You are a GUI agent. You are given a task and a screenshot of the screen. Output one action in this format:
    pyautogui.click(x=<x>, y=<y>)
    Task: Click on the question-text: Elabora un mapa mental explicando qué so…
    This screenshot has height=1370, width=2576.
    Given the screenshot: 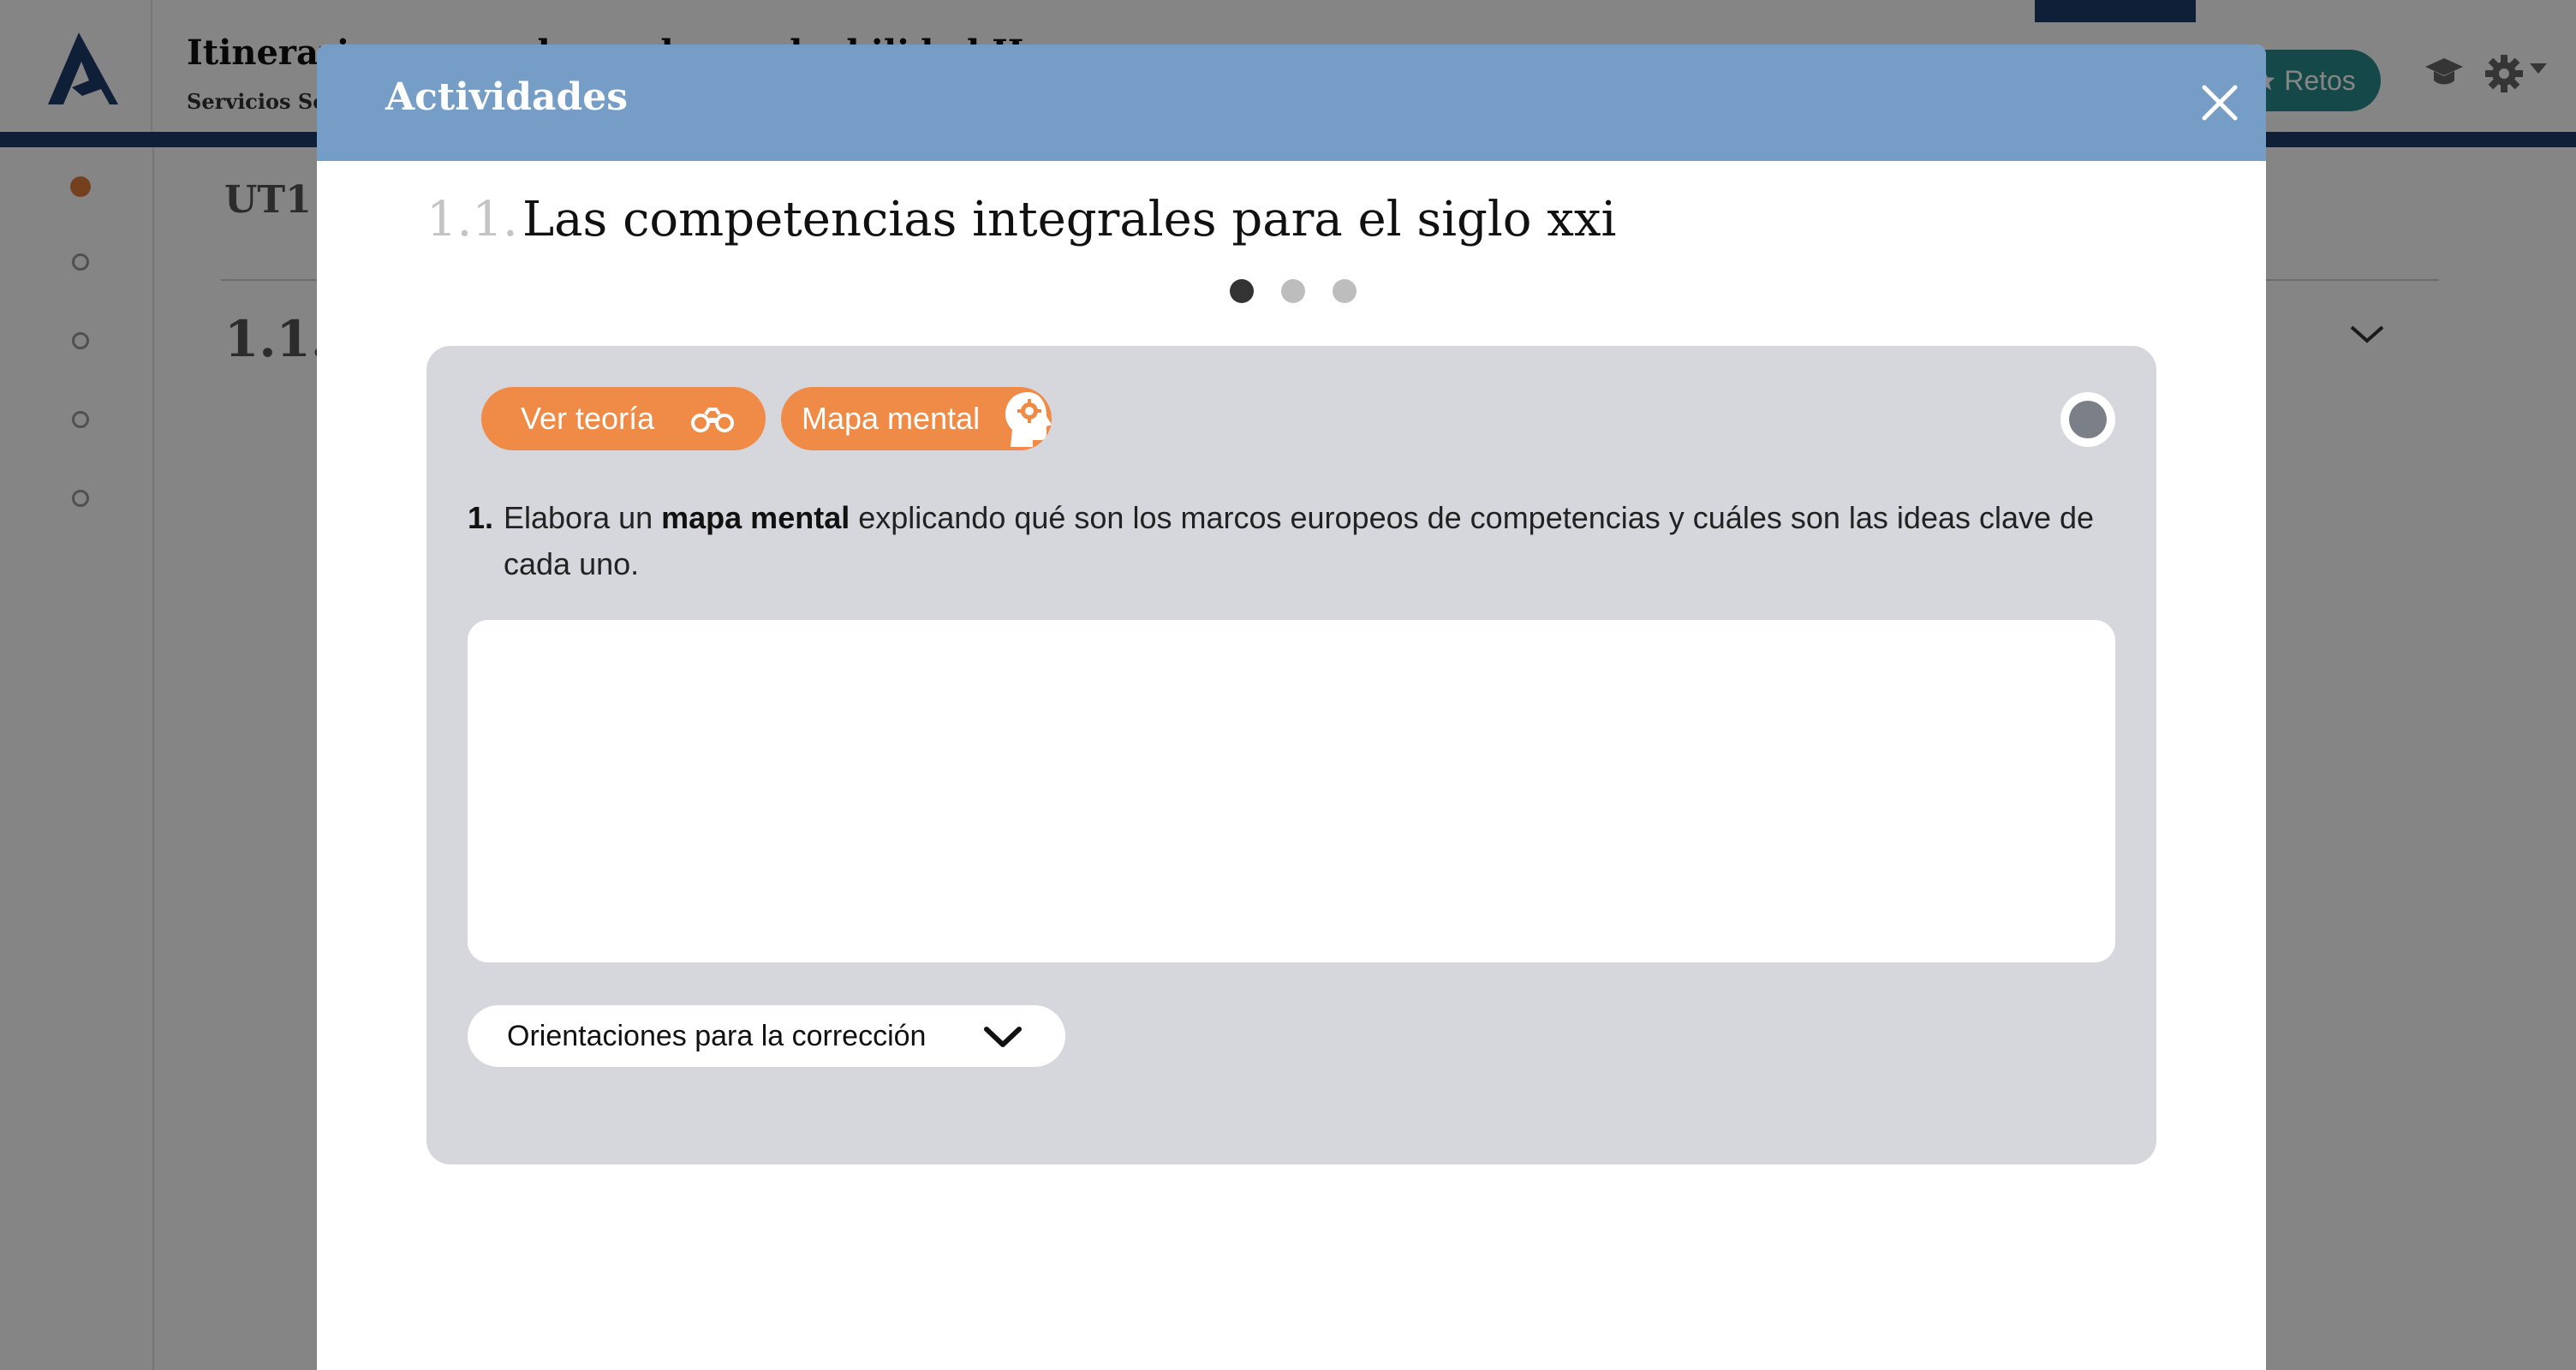 What is the action you would take?
    pyautogui.click(x=1312, y=541)
    